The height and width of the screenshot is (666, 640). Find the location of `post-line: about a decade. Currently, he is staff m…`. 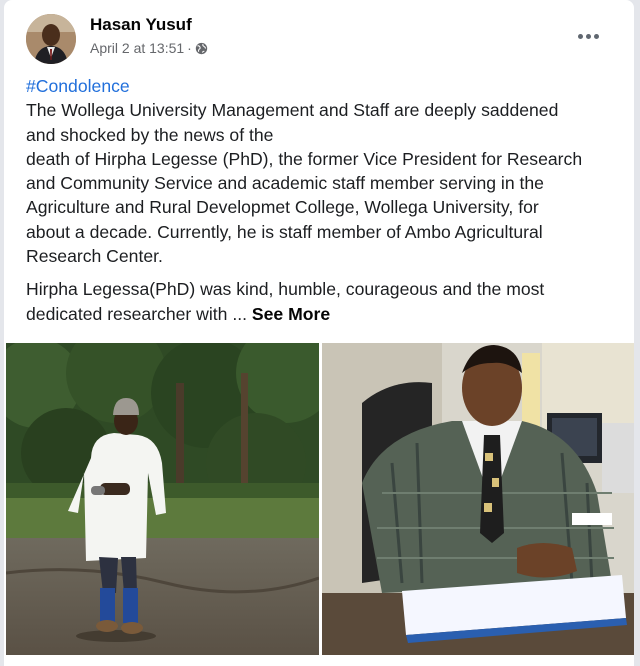

post-line: about a decade. Currently, he is staff m… is located at coordinates (284, 231).